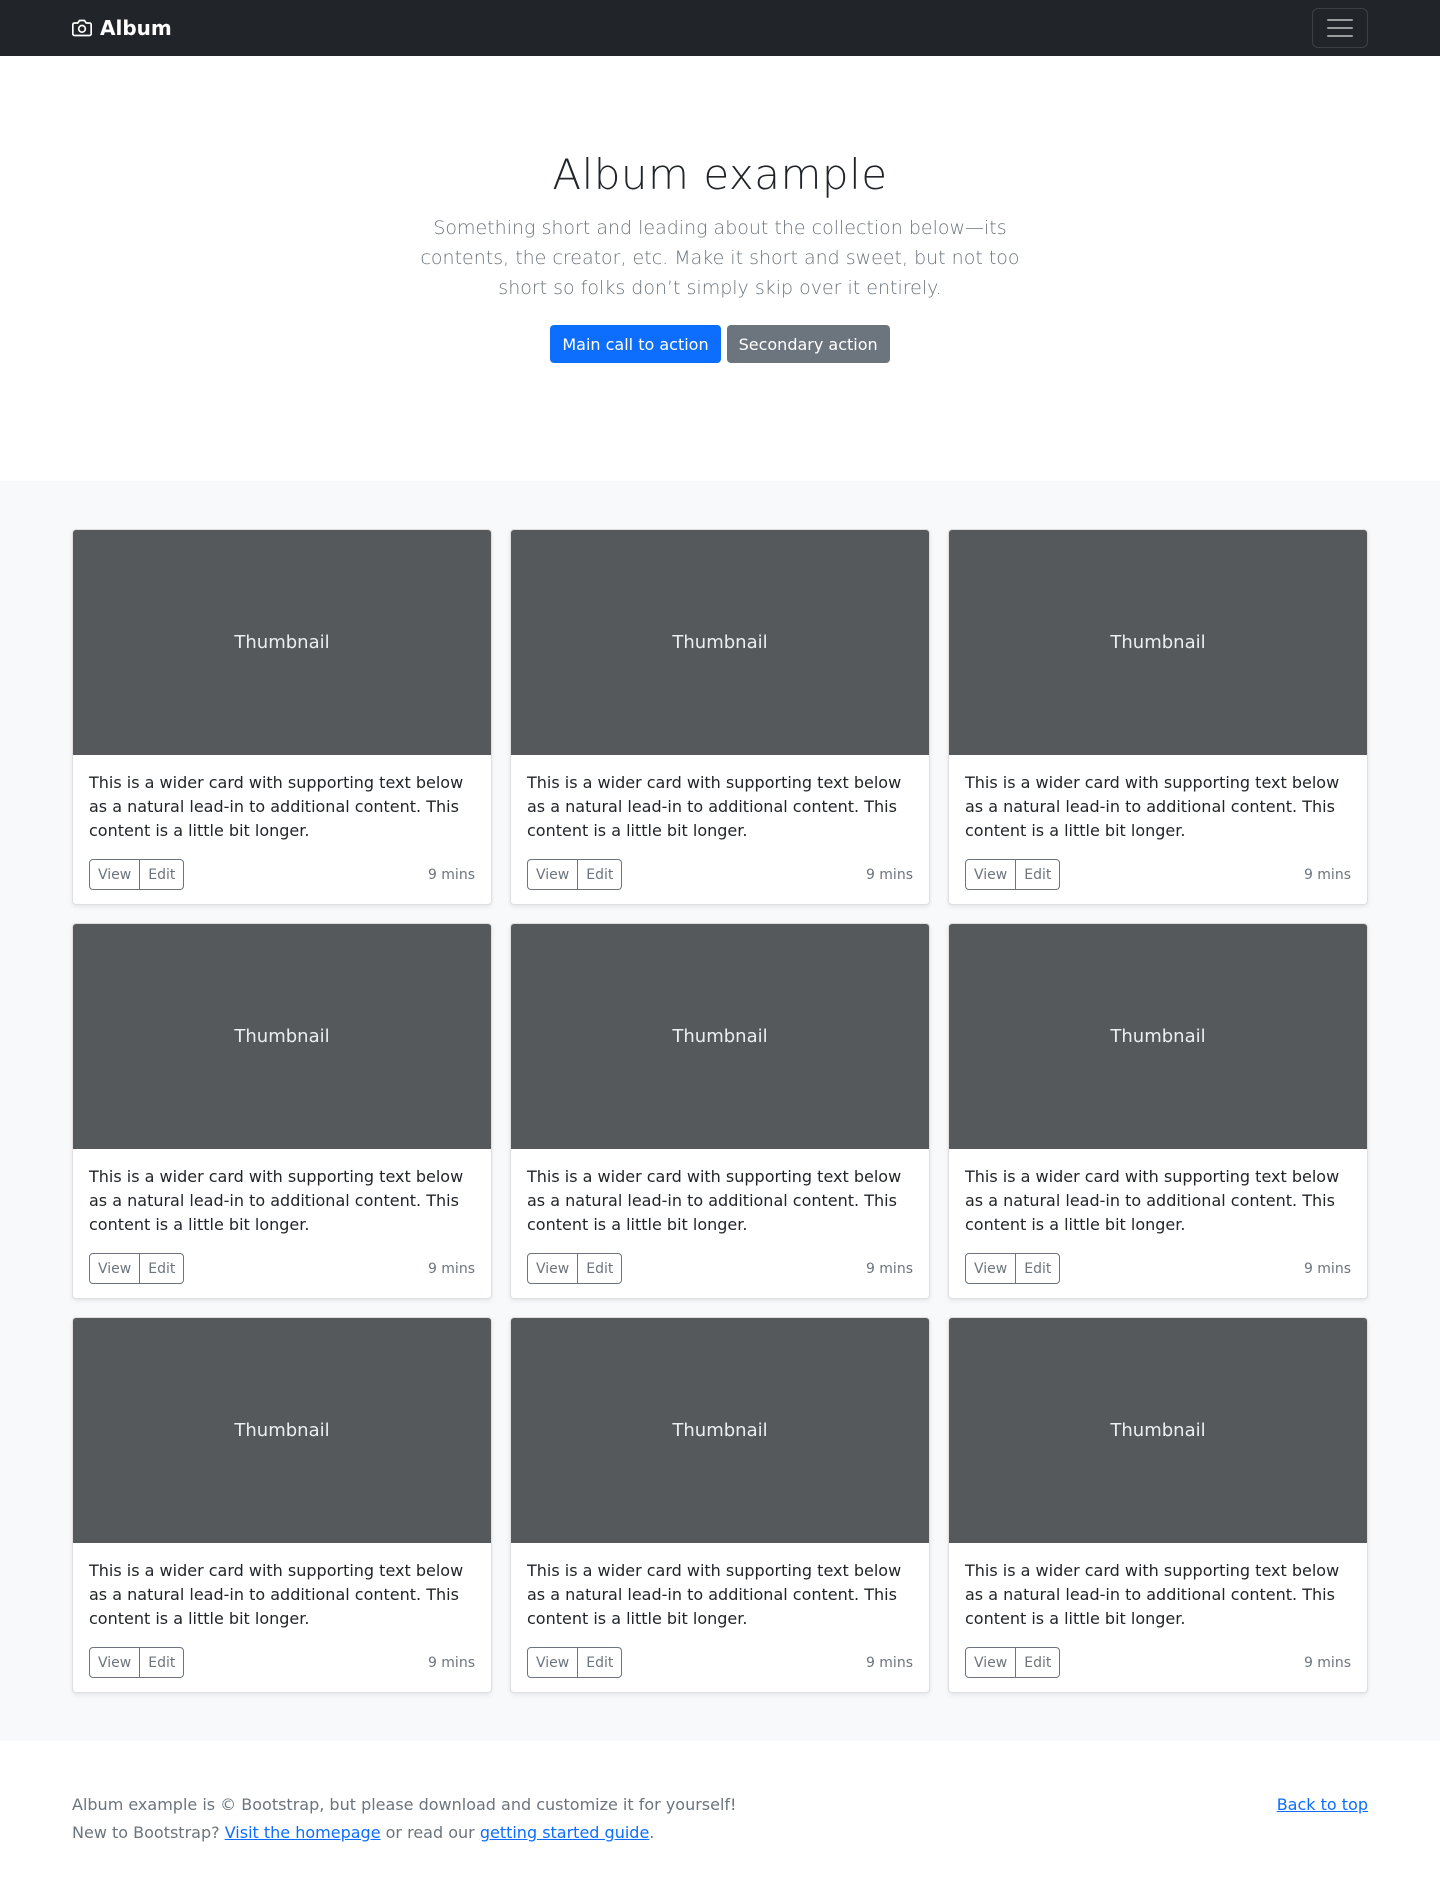 The image size is (1440, 1890). Describe the element at coordinates (1340, 28) in the screenshot. I see `navbar-toggler-button` at that location.